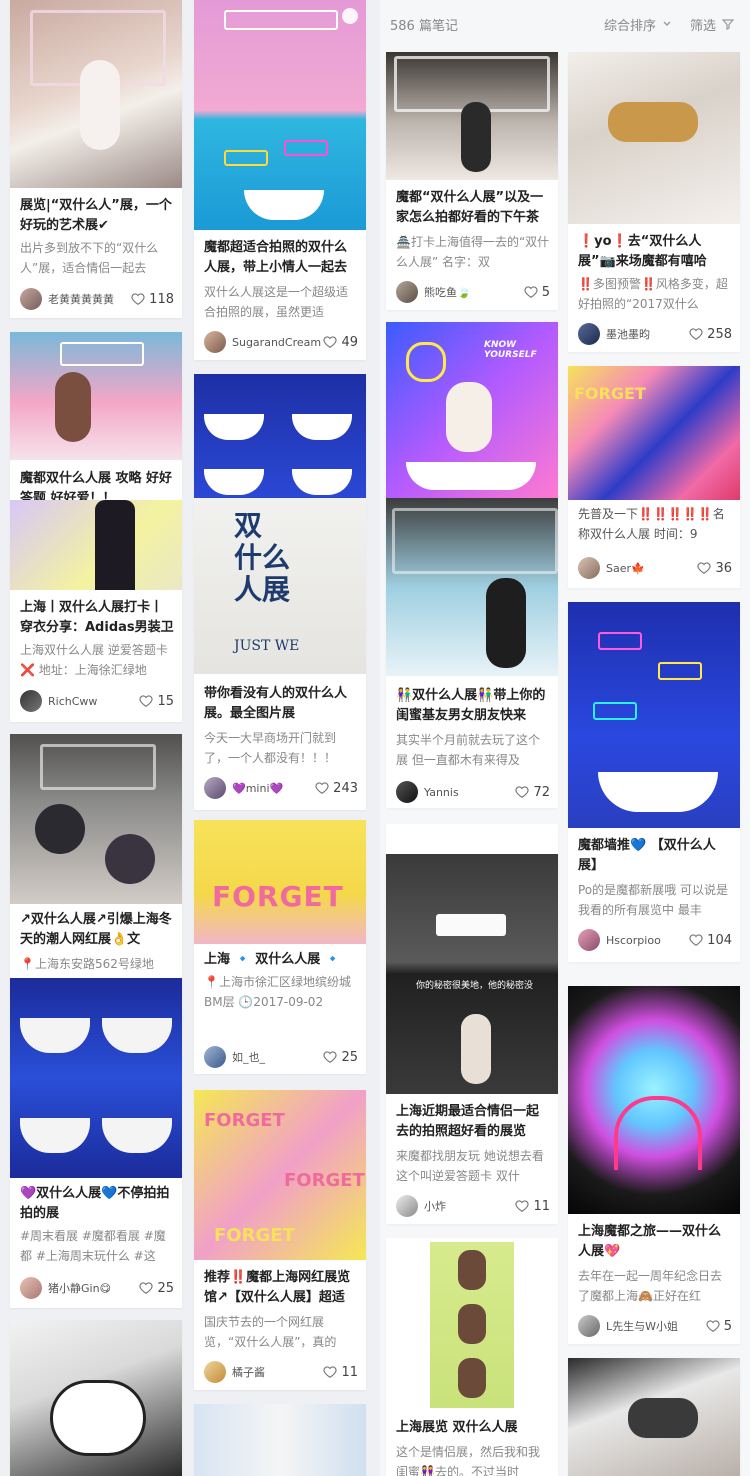 This screenshot has height=1476, width=750. What do you see at coordinates (473, 1428) in the screenshot?
I see `note-title: 上海展览 双什么人展` at bounding box center [473, 1428].